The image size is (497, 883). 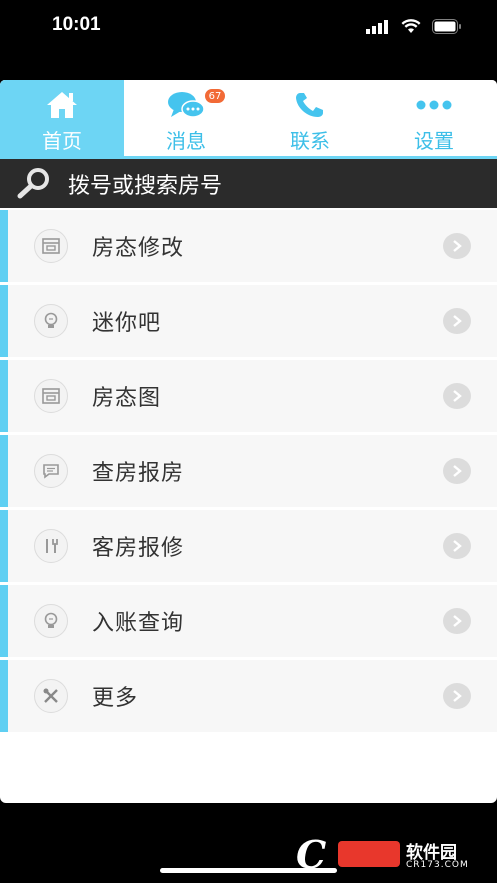 I want to click on menu-item-room-status-map: 房态图, so click(x=248, y=396).